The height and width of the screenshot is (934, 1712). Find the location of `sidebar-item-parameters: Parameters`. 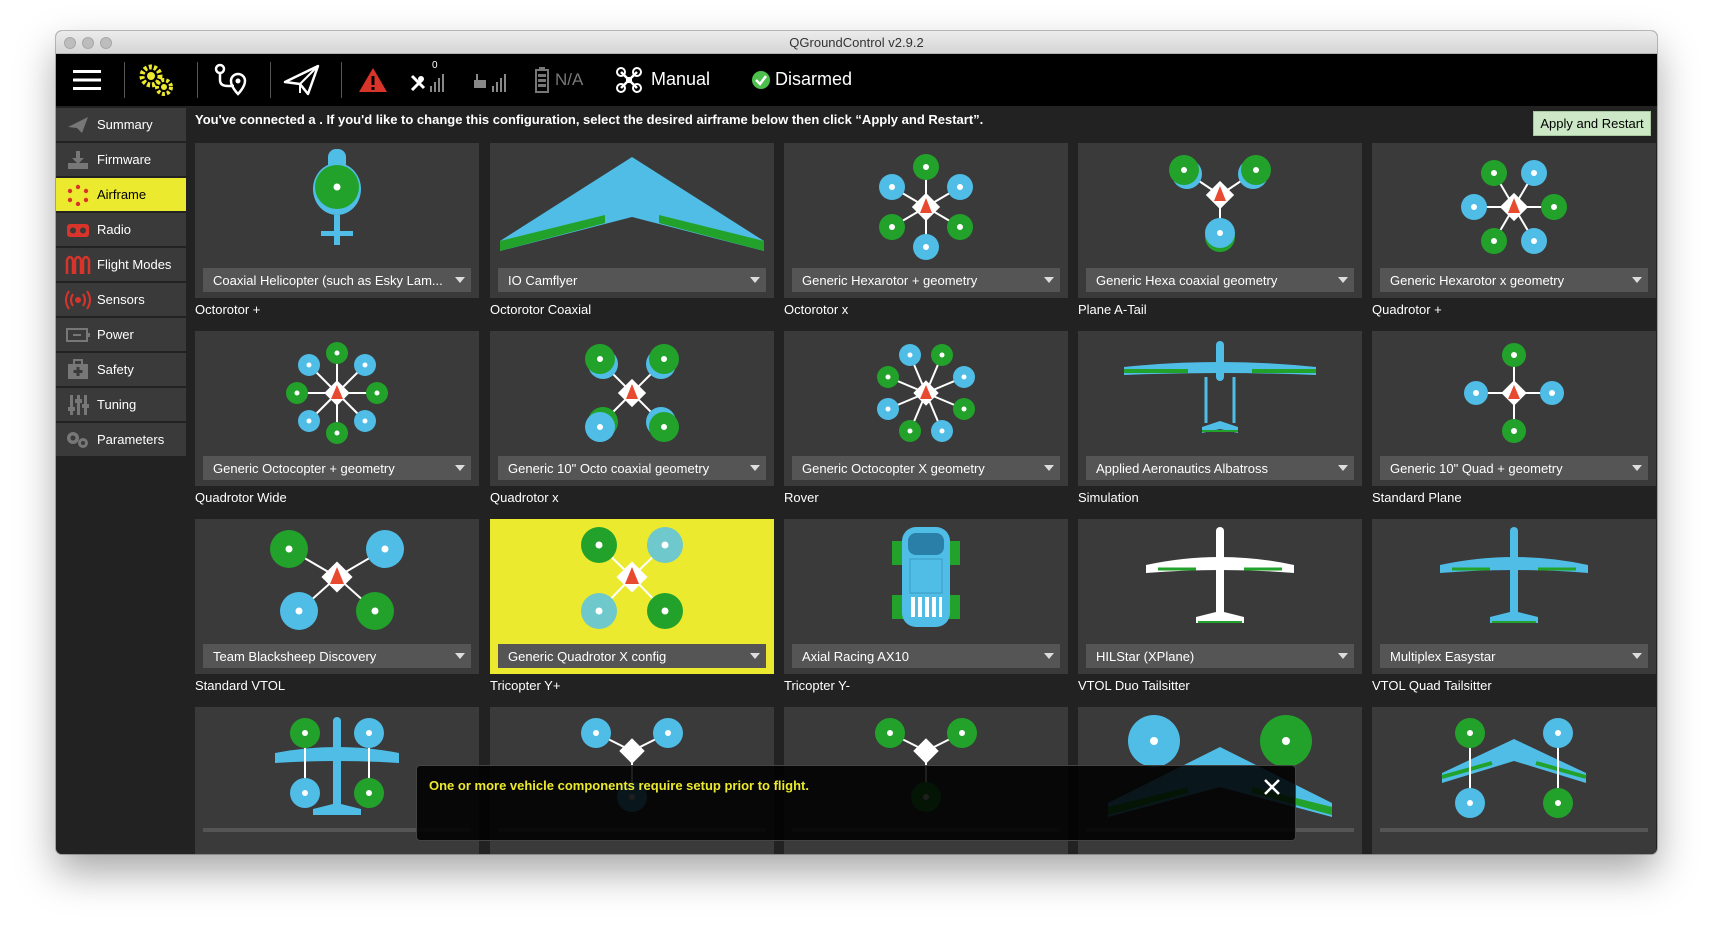

sidebar-item-parameters: Parameters is located at coordinates (121, 439).